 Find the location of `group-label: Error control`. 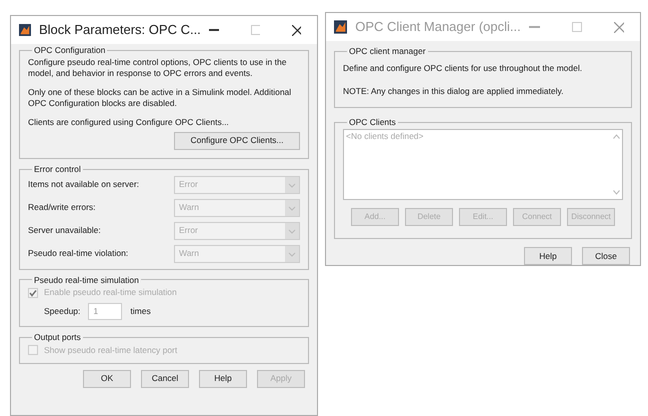

group-label: Error control is located at coordinates (57, 169).